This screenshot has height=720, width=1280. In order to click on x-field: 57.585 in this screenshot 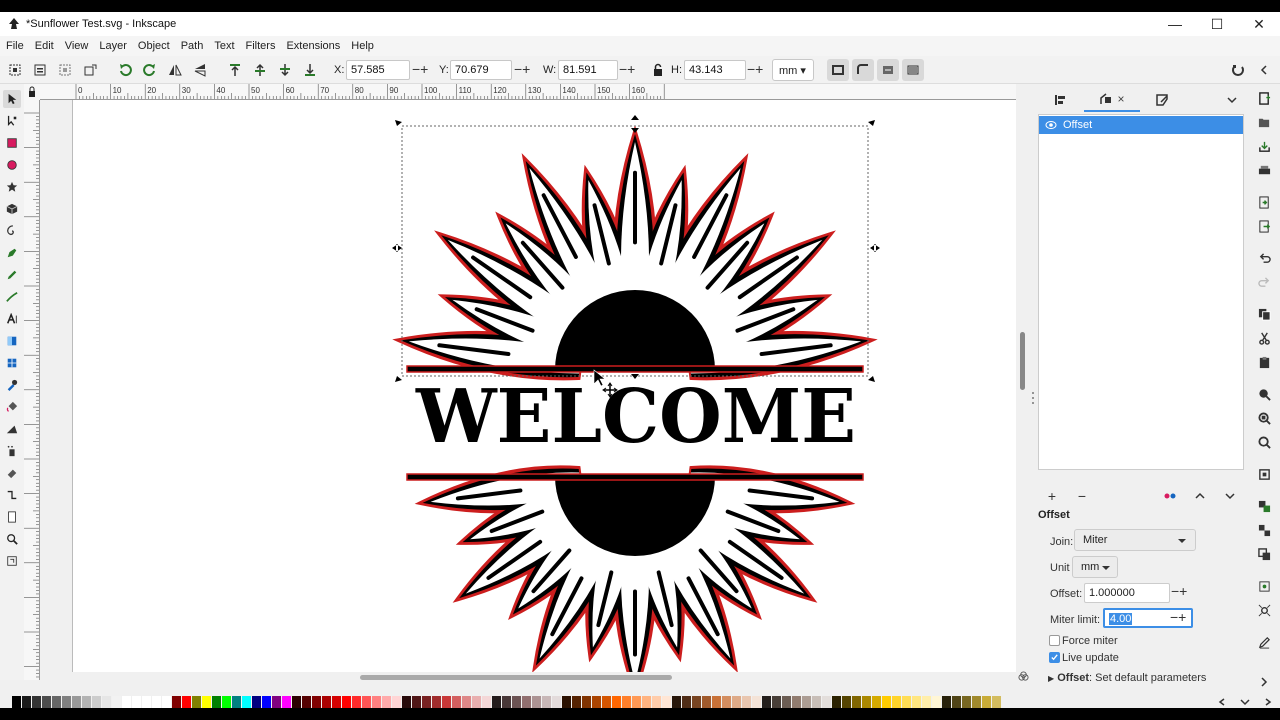, I will do `click(378, 70)`.